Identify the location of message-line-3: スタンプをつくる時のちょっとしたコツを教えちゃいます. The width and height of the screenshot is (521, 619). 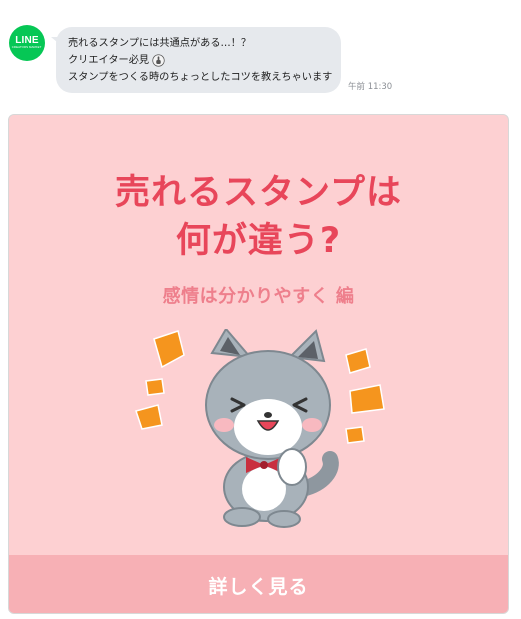
(200, 77).